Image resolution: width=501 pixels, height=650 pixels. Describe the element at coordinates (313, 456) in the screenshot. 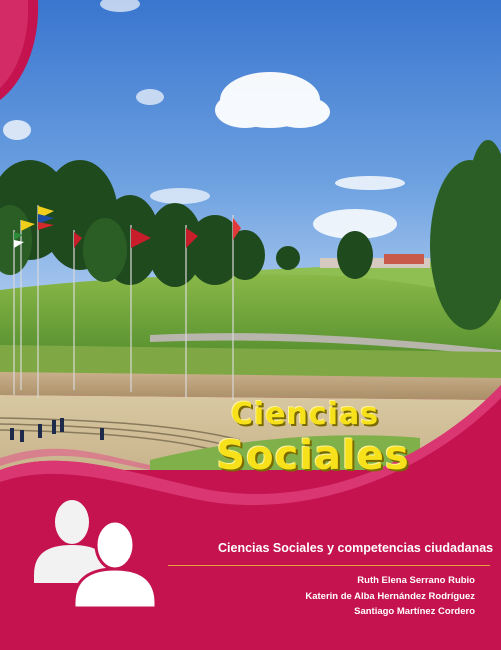

I see `title-line-2: Sociales` at that location.